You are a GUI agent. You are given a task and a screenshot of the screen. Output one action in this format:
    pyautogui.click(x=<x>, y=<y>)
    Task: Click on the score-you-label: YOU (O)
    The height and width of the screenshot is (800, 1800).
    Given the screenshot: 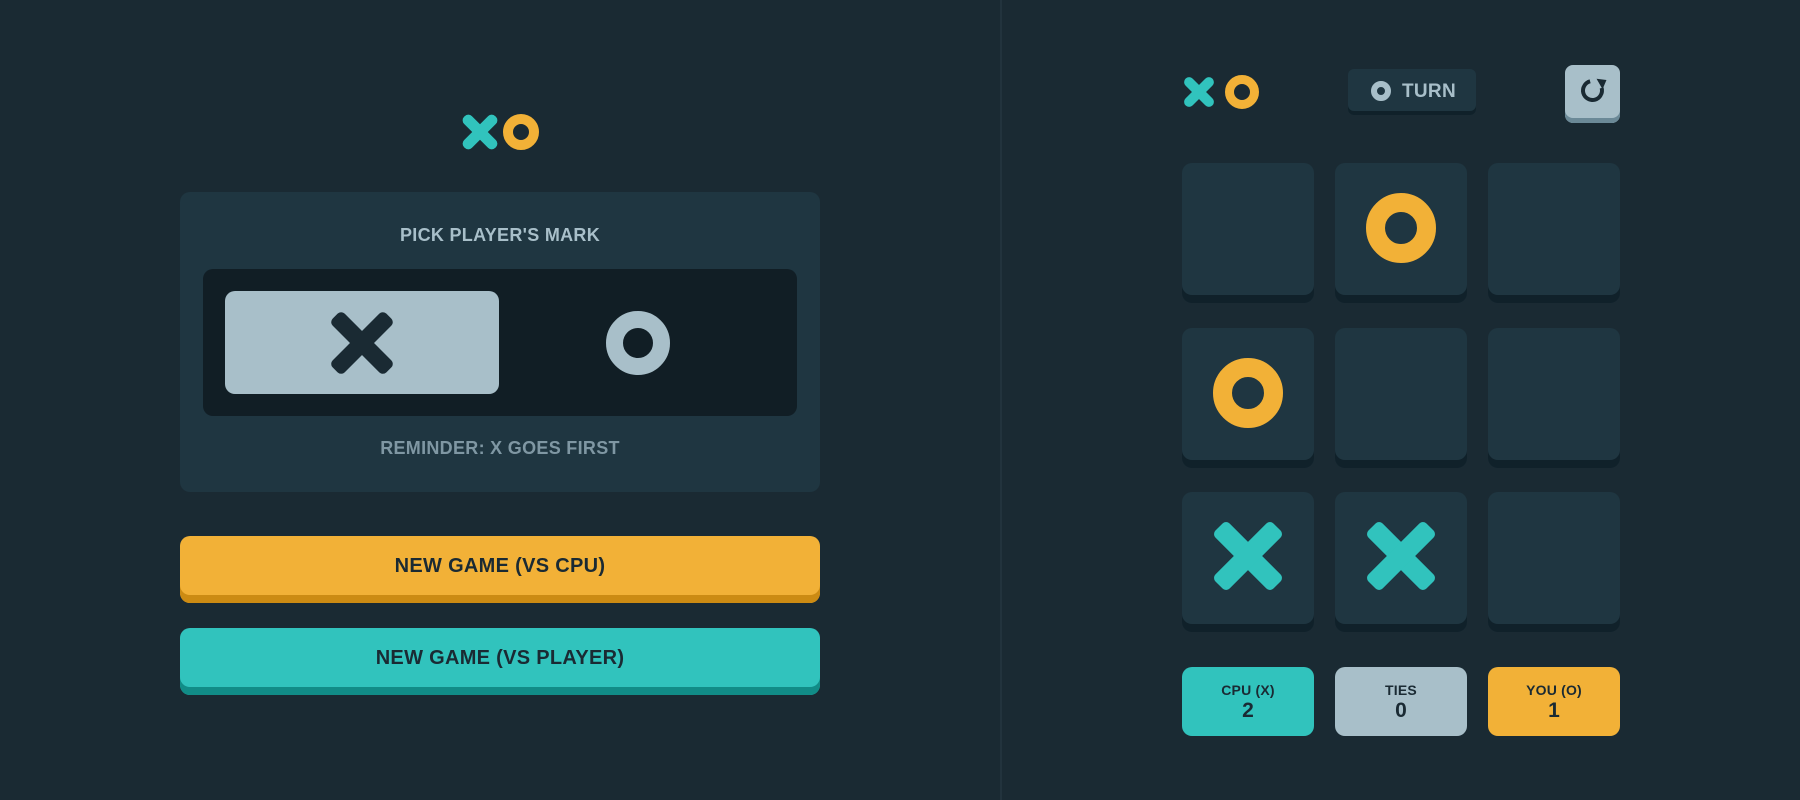 What is the action you would take?
    pyautogui.click(x=1554, y=690)
    